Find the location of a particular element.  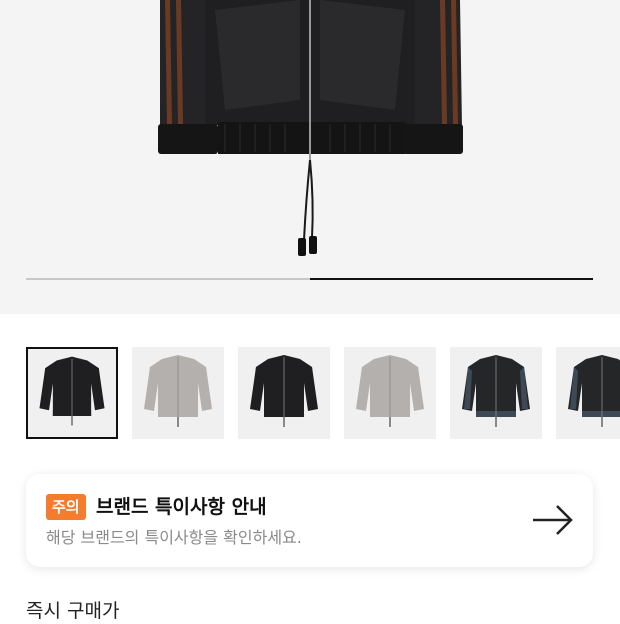

notice-description: 해당 브랜드의 특이사항을 확인하세요. is located at coordinates (174, 537).